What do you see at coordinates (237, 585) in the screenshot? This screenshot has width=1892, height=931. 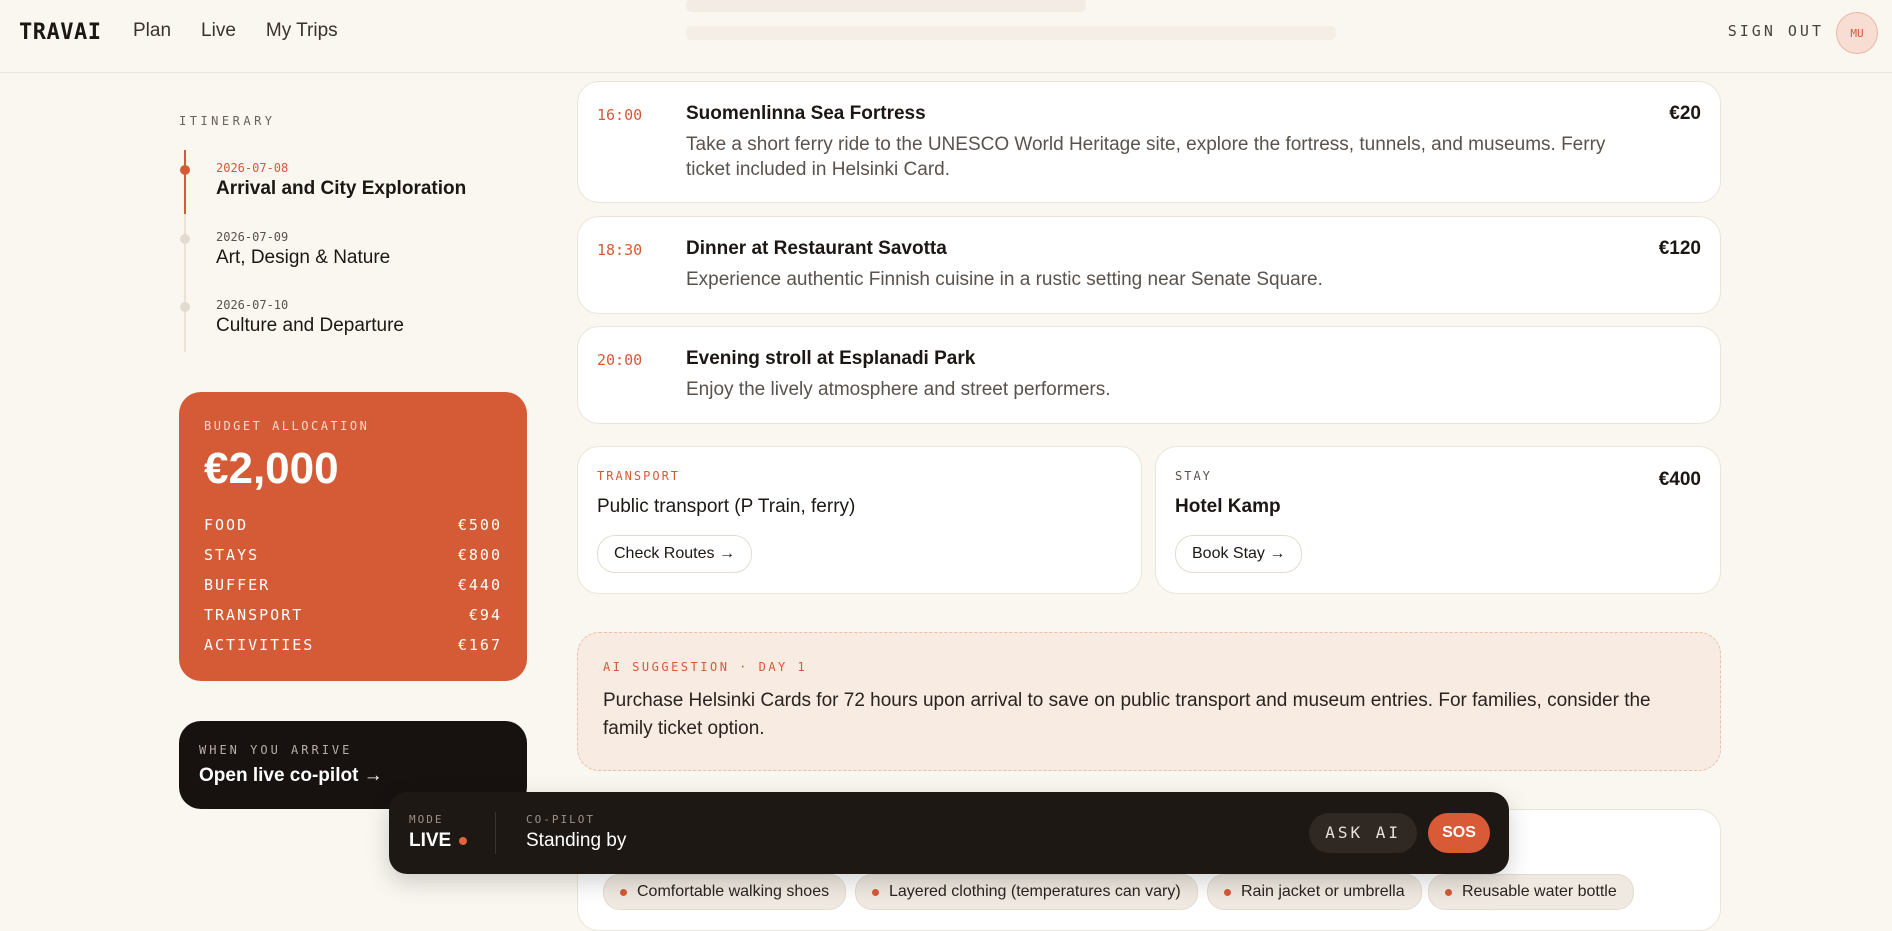 I see `budget-row-label: BUFFER` at bounding box center [237, 585].